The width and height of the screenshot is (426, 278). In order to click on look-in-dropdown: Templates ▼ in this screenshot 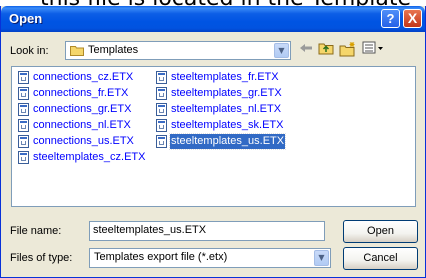, I will do `click(178, 50)`.